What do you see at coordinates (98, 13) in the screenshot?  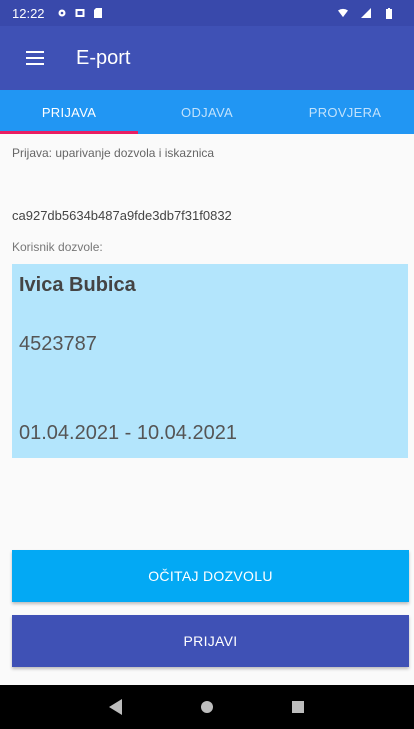 I see `sim-card-icon` at bounding box center [98, 13].